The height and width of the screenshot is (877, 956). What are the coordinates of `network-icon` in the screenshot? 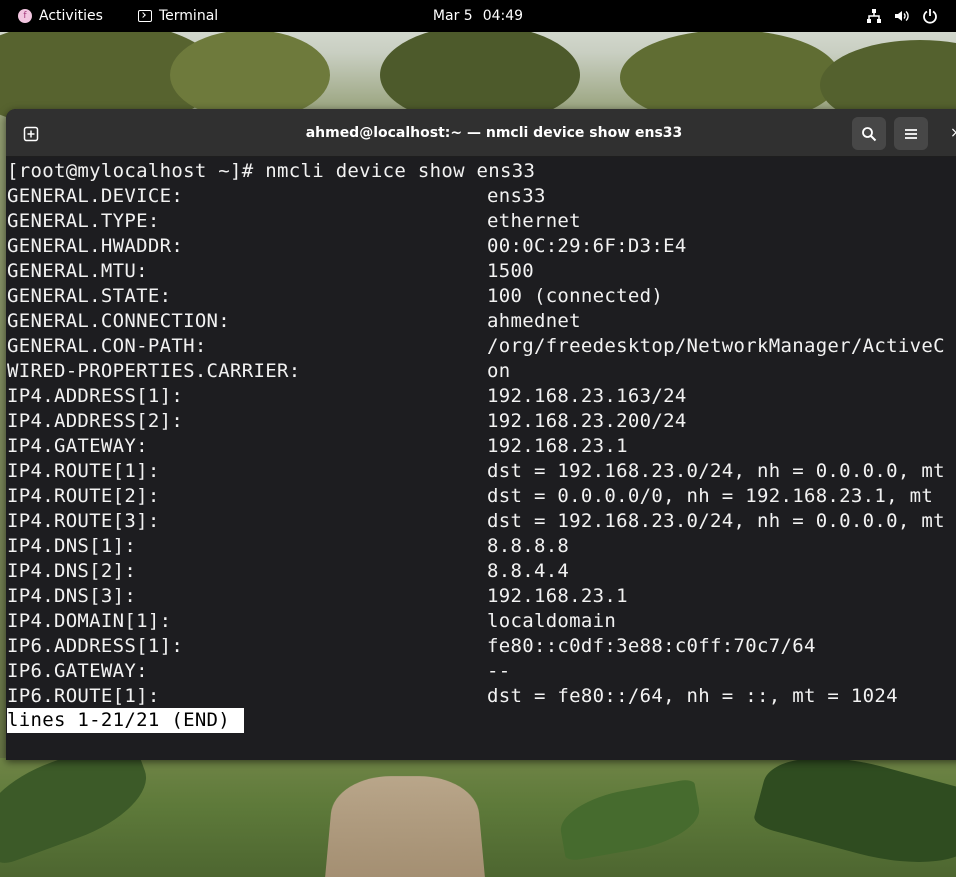 It's located at (874, 16).